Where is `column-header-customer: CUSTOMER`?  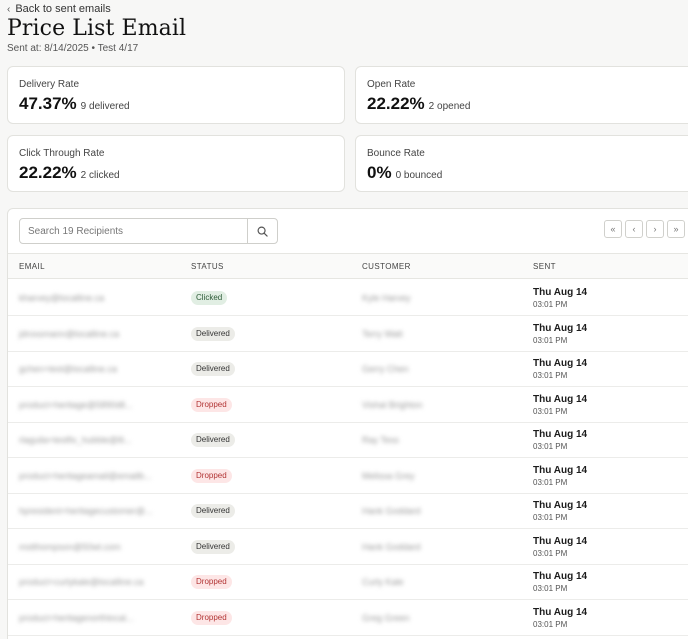
column-header-customer: CUSTOMER is located at coordinates (386, 266).